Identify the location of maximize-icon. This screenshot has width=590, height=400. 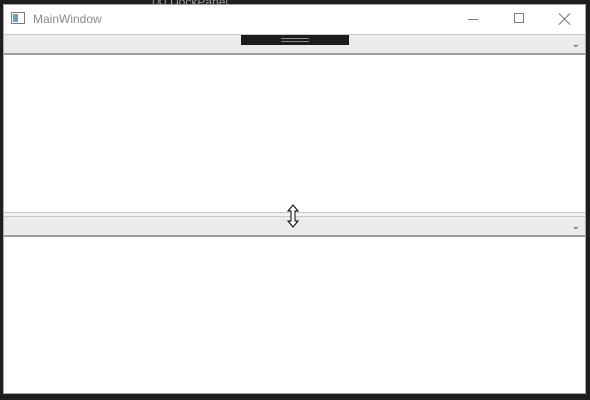
(519, 18).